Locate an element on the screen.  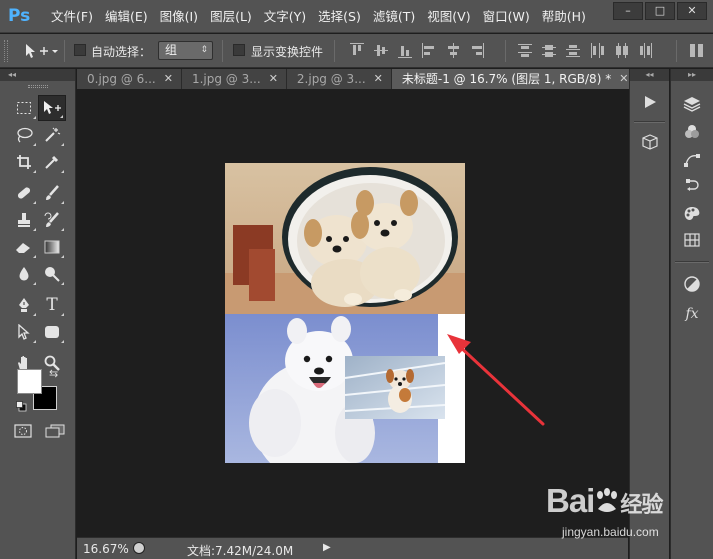
move-tool-preset-icon is located at coordinates (40, 51).